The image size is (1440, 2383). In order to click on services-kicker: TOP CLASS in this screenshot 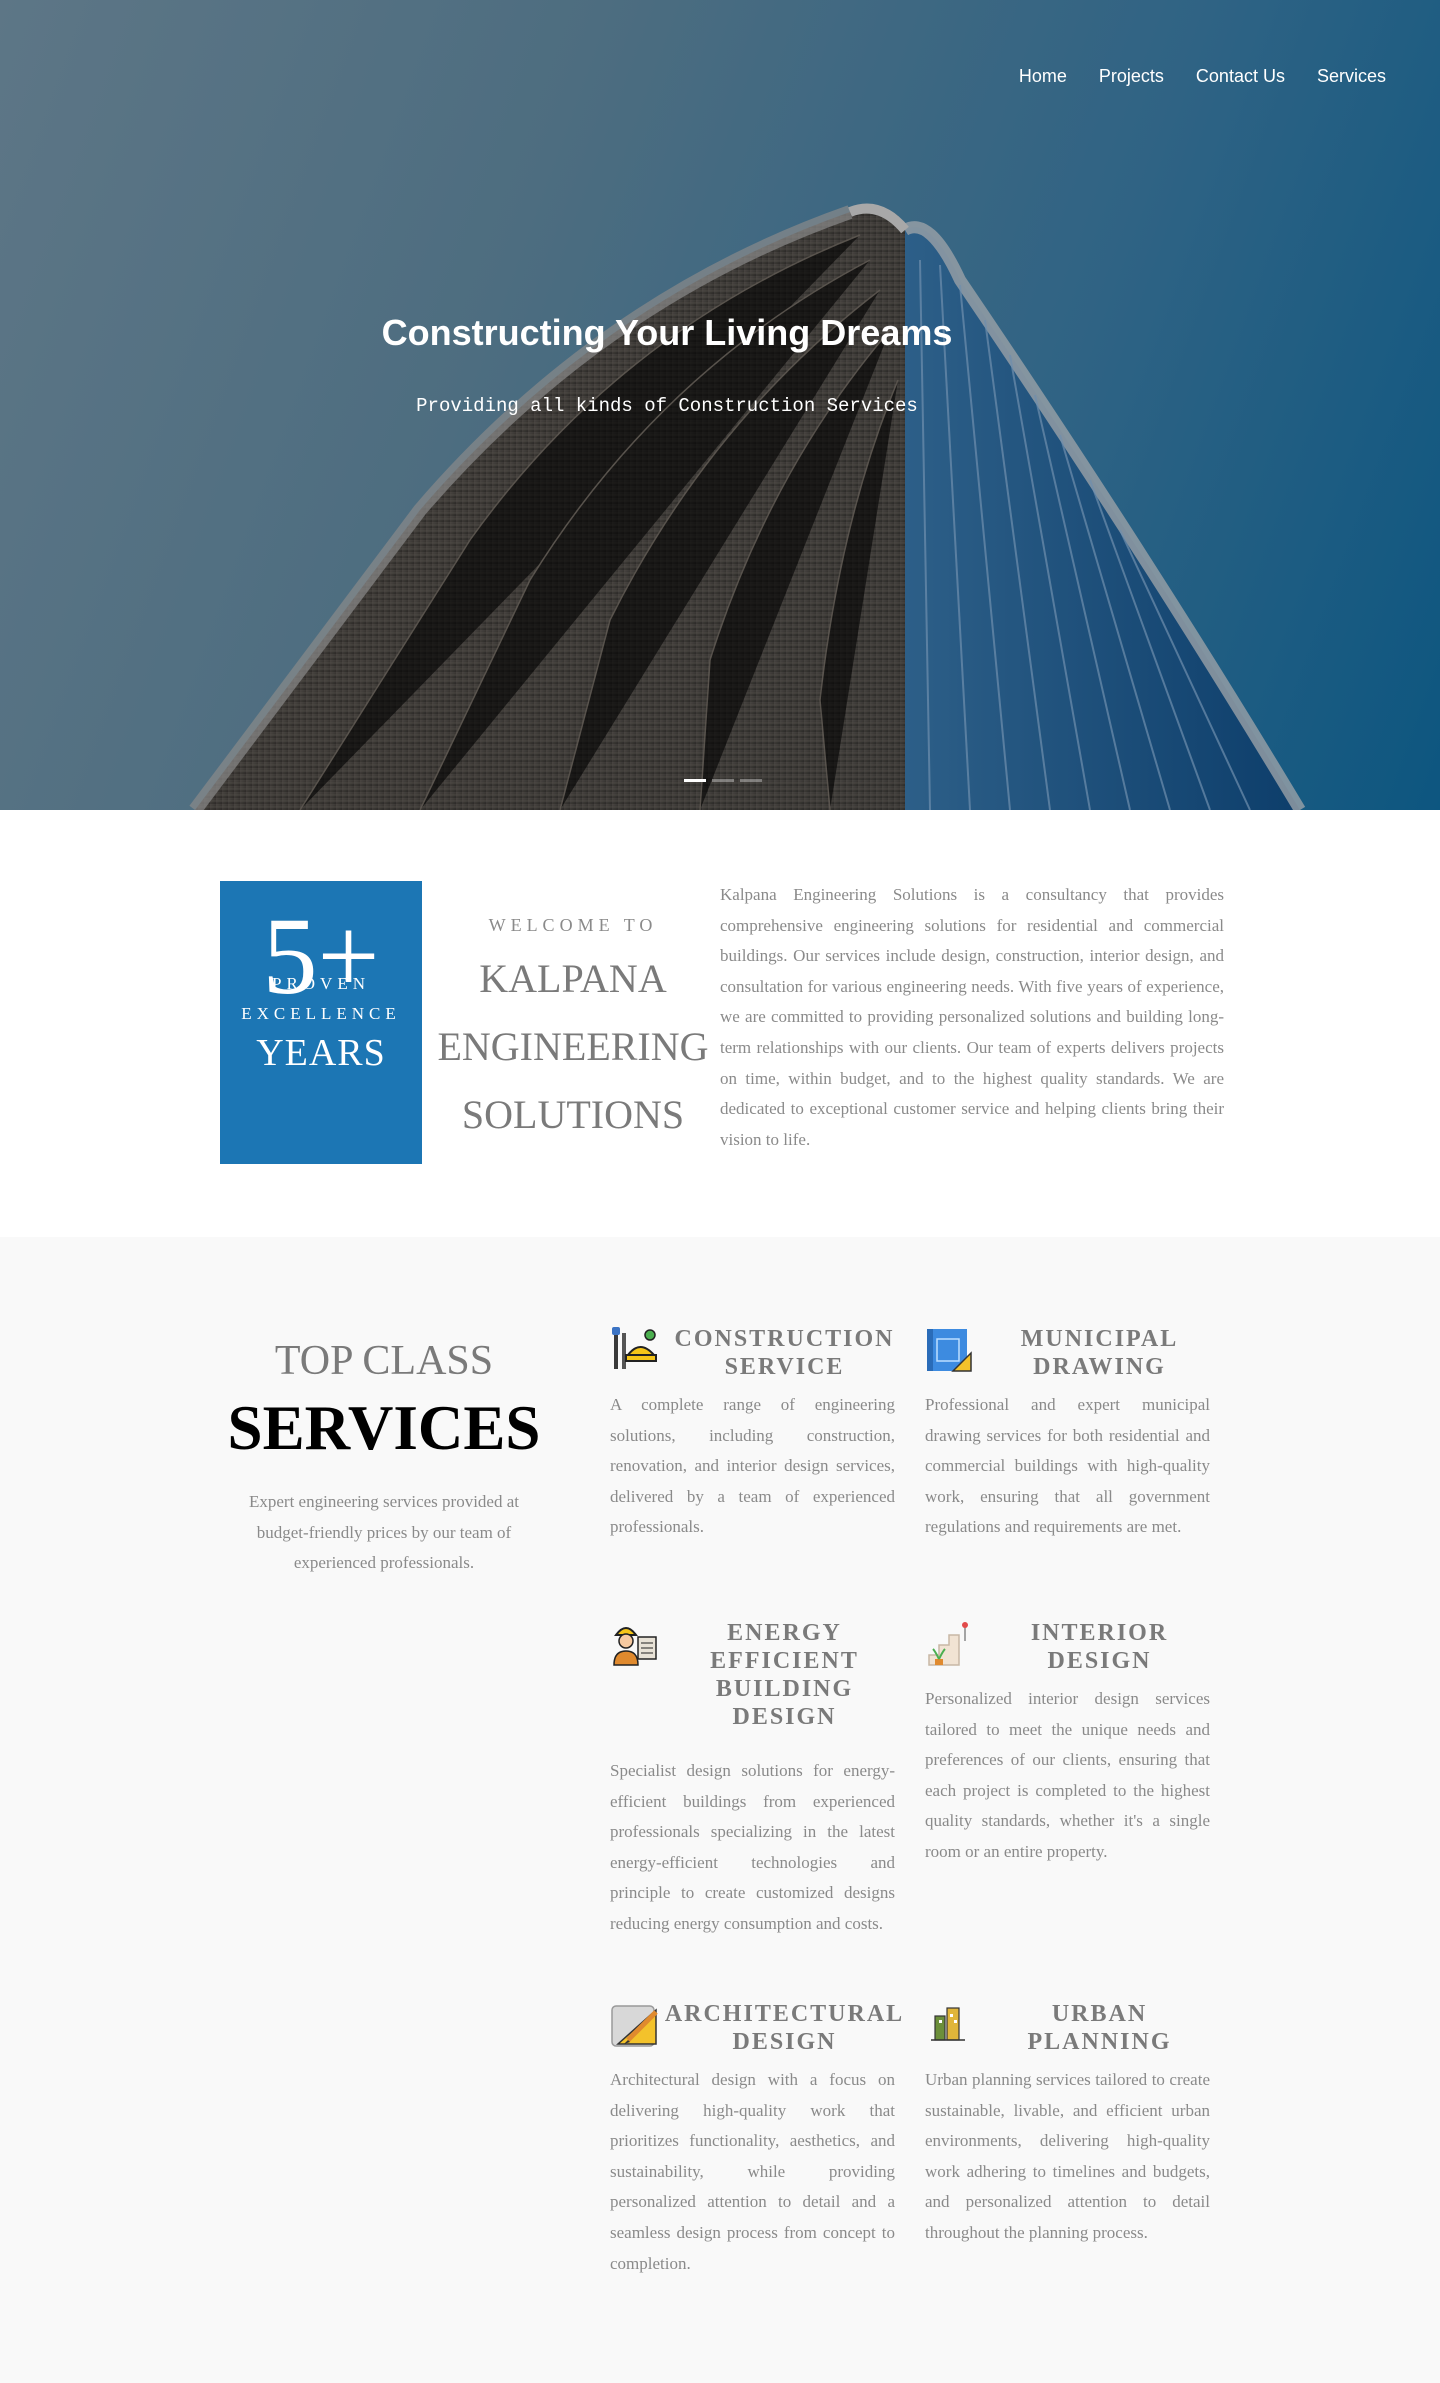, I will do `click(384, 1361)`.